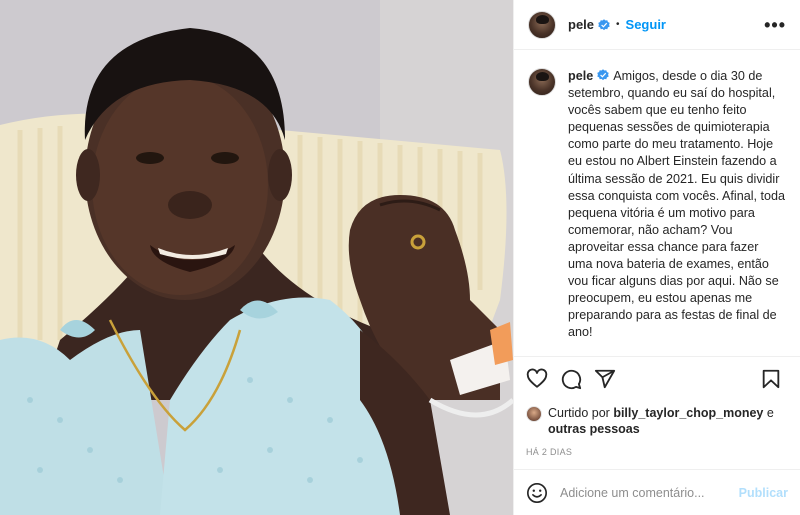 This screenshot has height=515, width=800. I want to click on emoji-icon, so click(537, 493).